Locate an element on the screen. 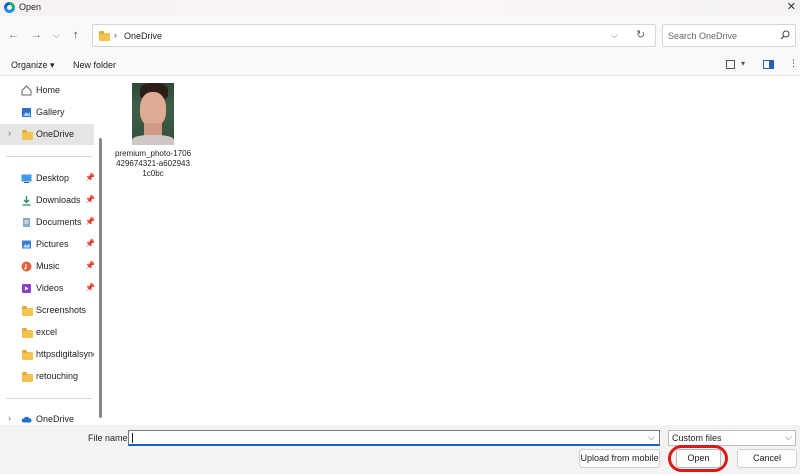 The image size is (800, 474). sidebar-item-httpsdigitalsynopsis: httpsdigitalsynopsis is located at coordinates (47, 354).